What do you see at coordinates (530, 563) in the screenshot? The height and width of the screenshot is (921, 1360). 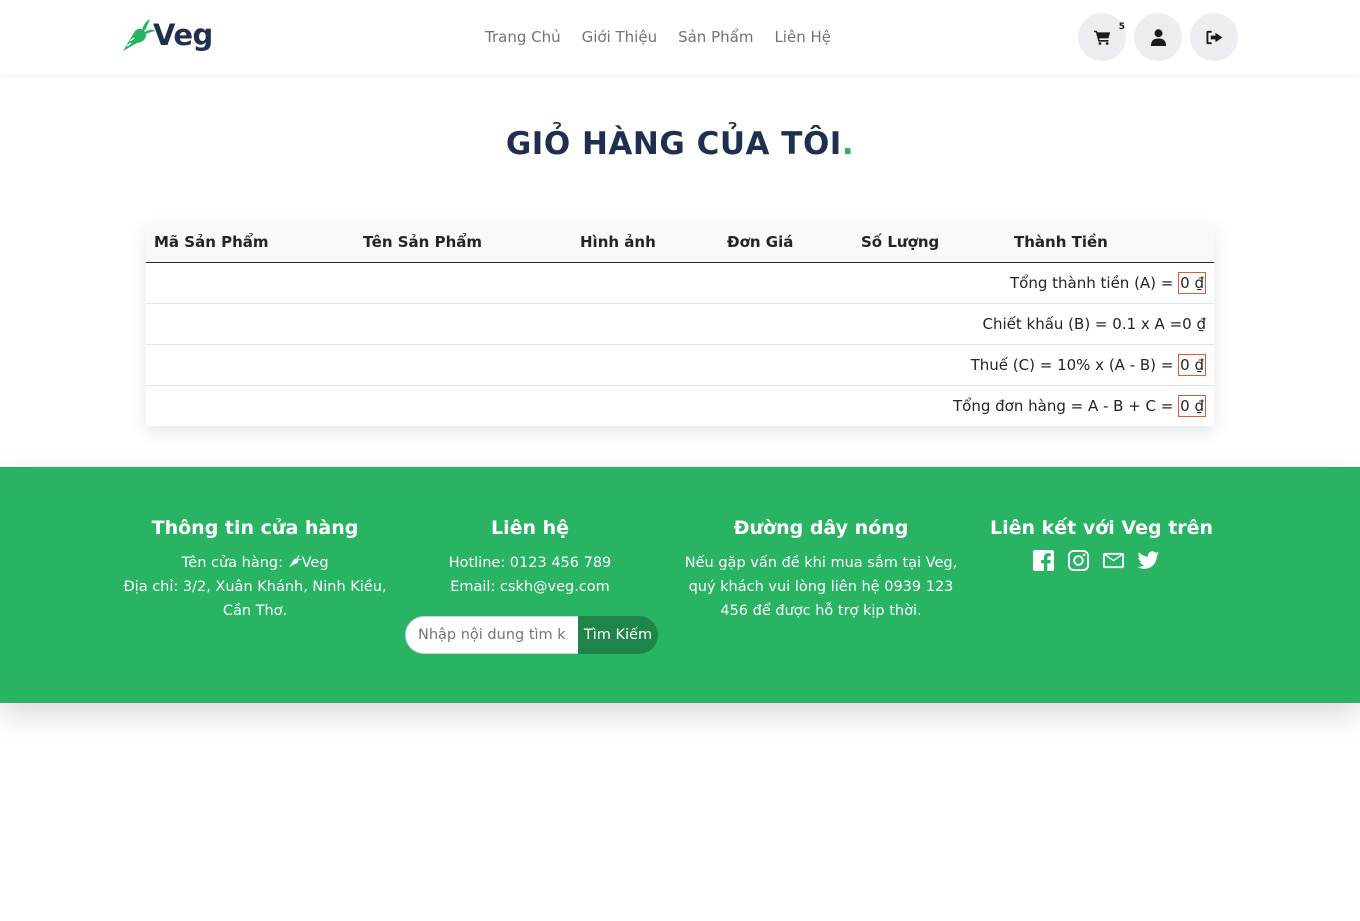 I see `footer-hotline: Hotline: 0123 456 789` at bounding box center [530, 563].